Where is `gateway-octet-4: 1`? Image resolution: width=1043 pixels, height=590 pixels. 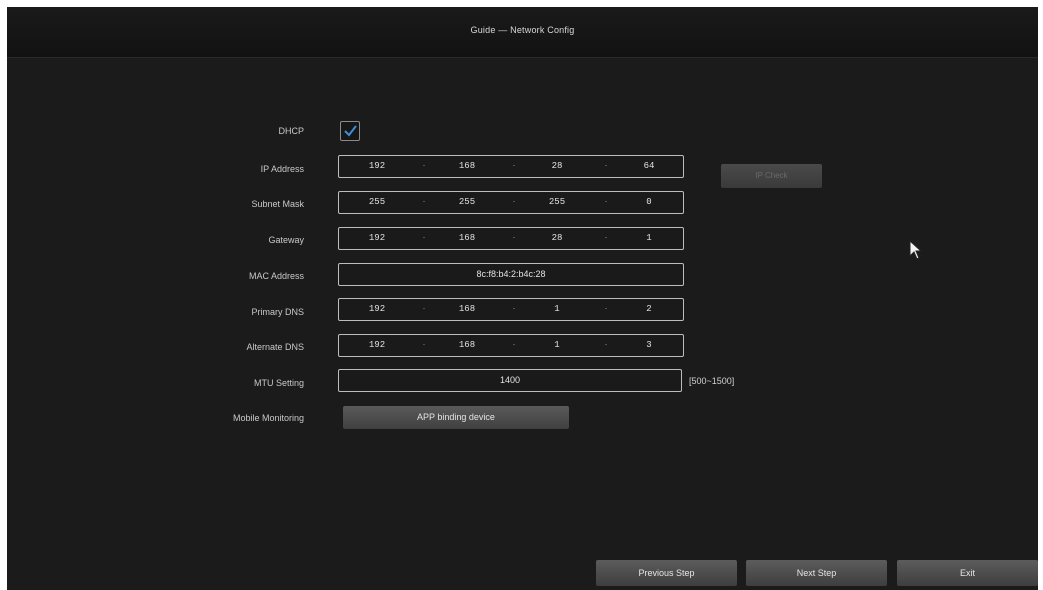
gateway-octet-4: 1 is located at coordinates (649, 238).